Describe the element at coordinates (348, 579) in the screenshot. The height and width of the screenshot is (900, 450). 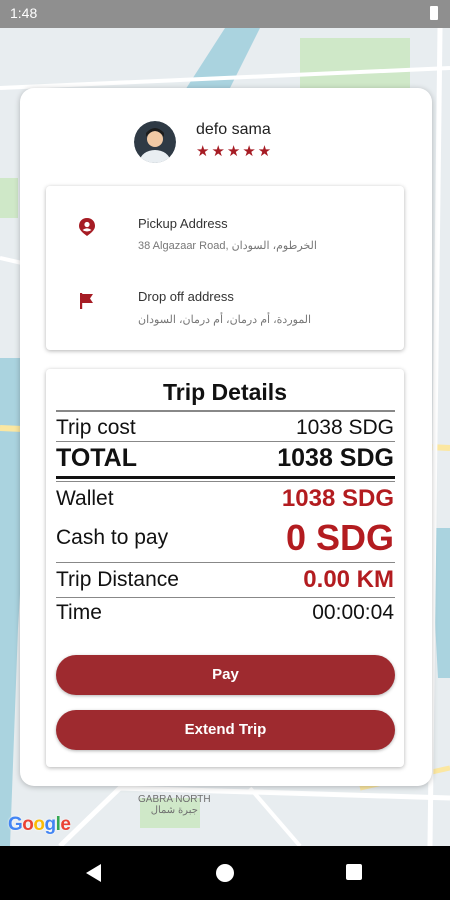
I see `distance-value: 0.00 KM` at that location.